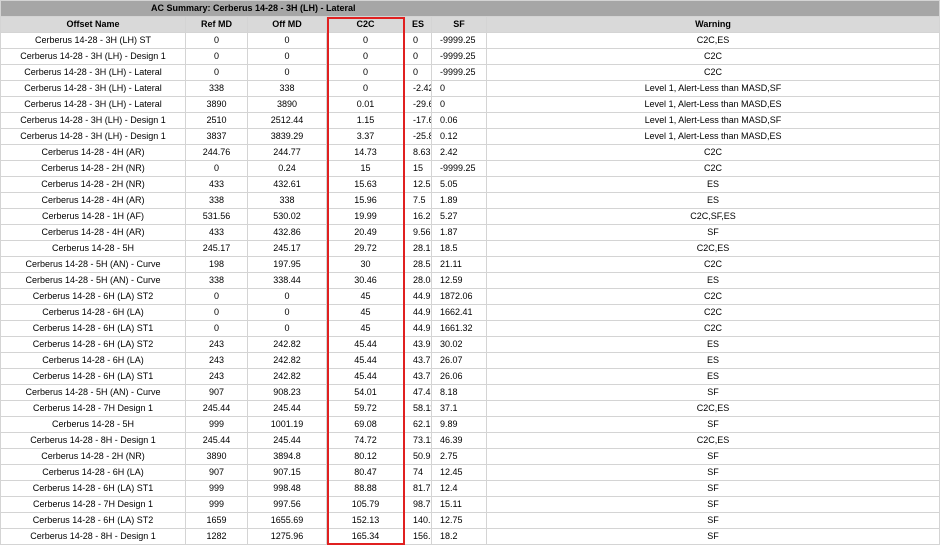  I want to click on cell-sf: 1.87, so click(459, 232).